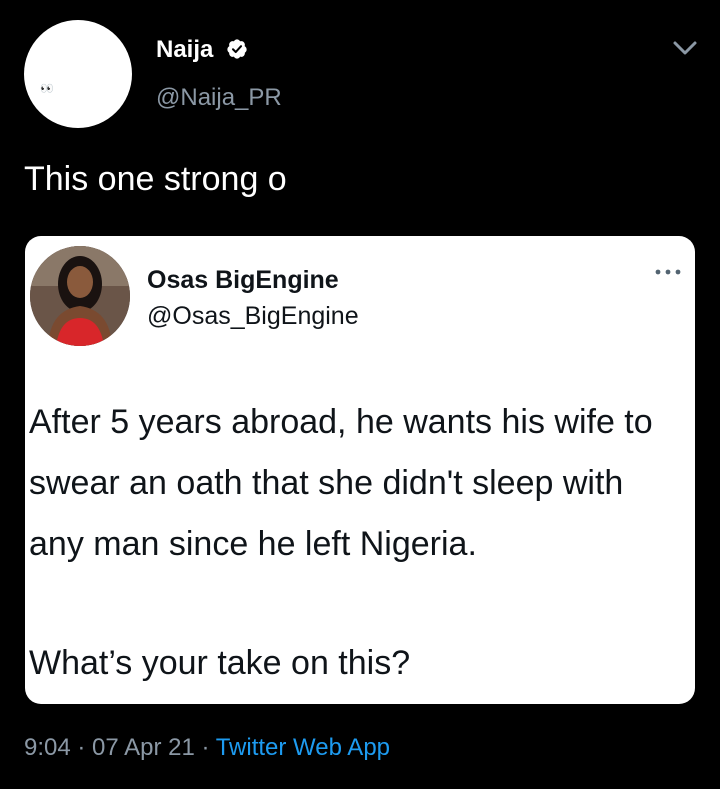 This screenshot has width=720, height=789. Describe the element at coordinates (219, 98) in the screenshot. I see `author-handle: @Naija_PR` at that location.